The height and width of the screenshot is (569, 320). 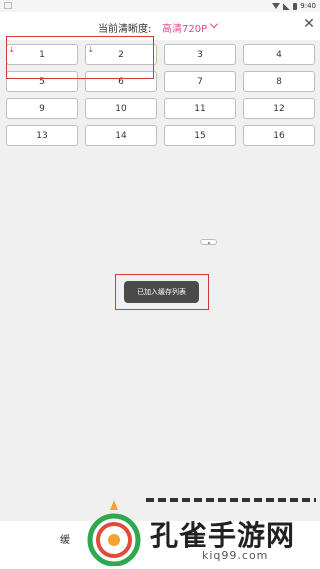 I want to click on episode-label: 9, so click(x=42, y=108).